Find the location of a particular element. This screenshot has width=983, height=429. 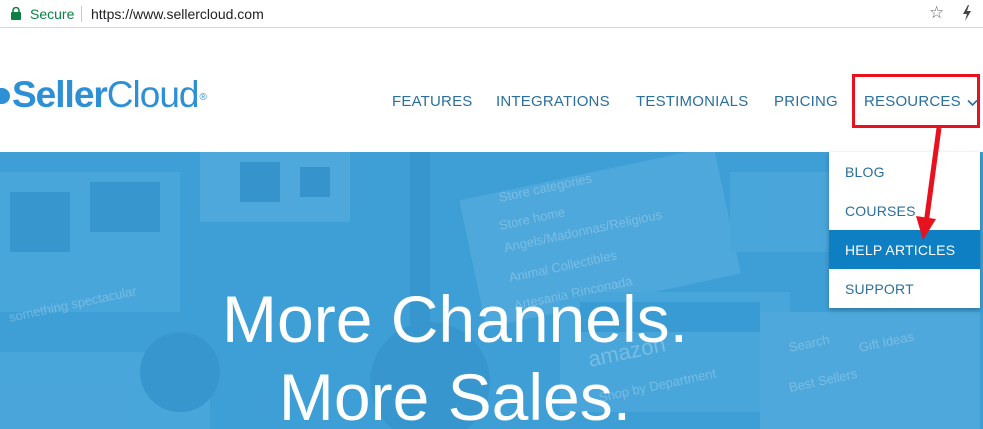

resources-dropdown-menu: BLOG COURSES HELP ARTICLES SUPPORT is located at coordinates (904, 230).